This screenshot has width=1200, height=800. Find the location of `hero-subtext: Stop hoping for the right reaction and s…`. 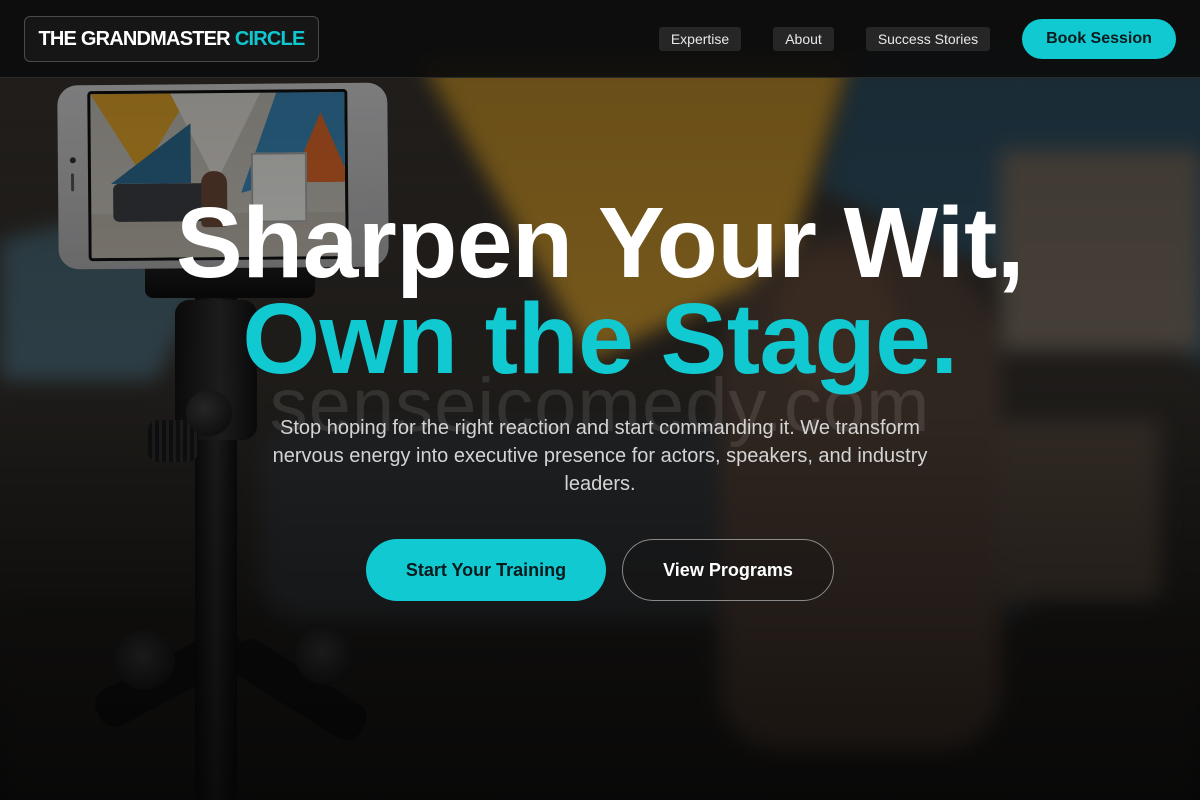

hero-subtext: Stop hoping for the right reaction and s… is located at coordinates (600, 456).